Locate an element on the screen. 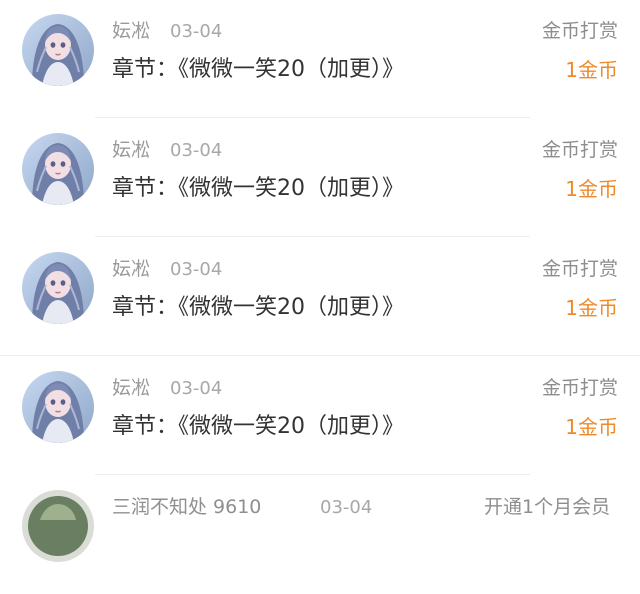  username: 三润不知处 9610 is located at coordinates (186, 507).